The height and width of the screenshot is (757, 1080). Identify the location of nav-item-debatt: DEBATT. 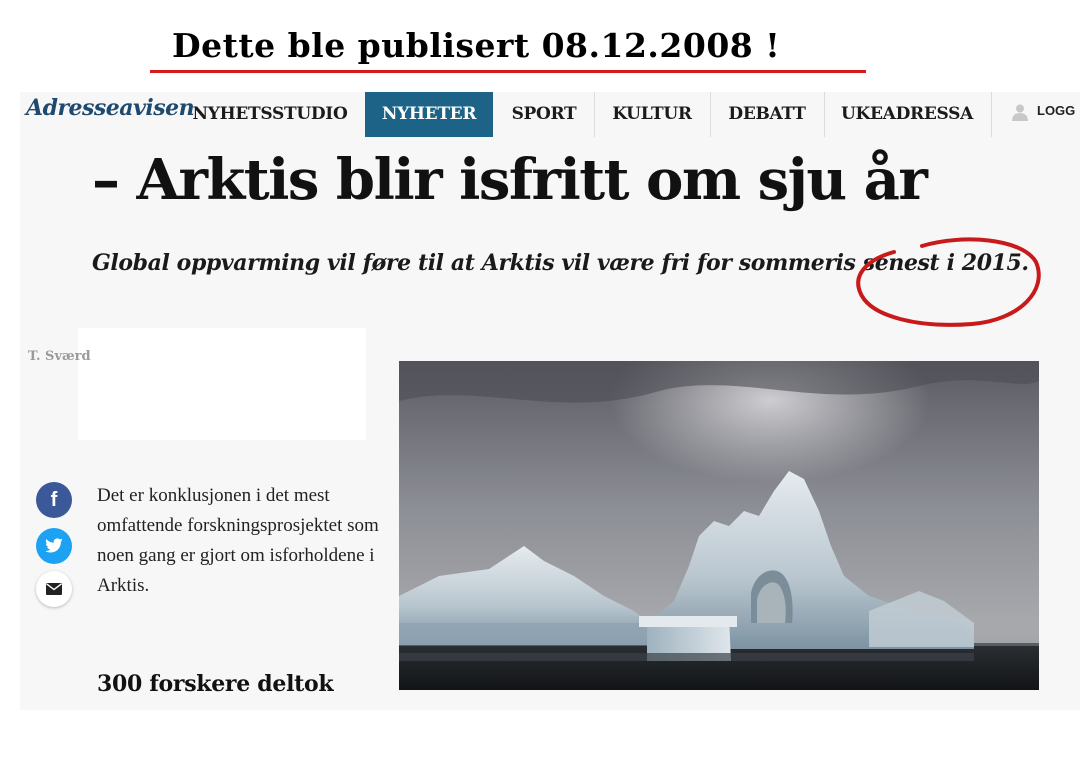
(767, 114).